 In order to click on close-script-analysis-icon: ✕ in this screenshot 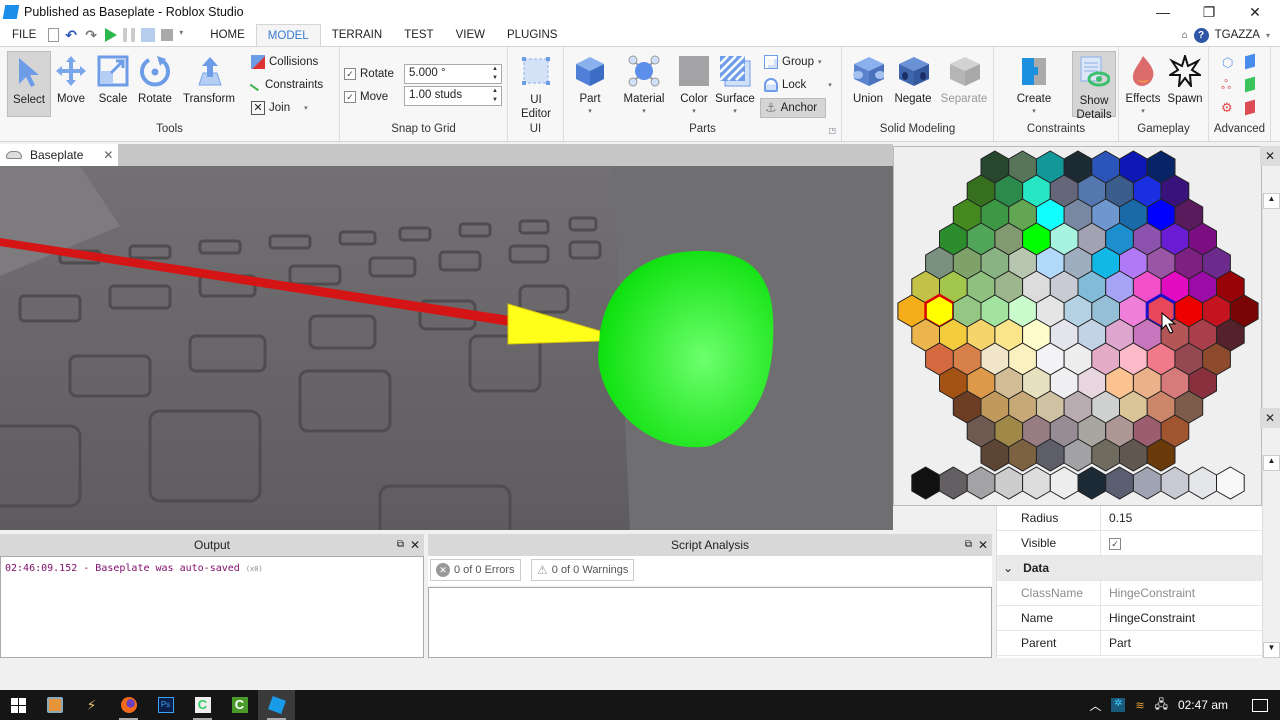, I will do `click(983, 545)`.